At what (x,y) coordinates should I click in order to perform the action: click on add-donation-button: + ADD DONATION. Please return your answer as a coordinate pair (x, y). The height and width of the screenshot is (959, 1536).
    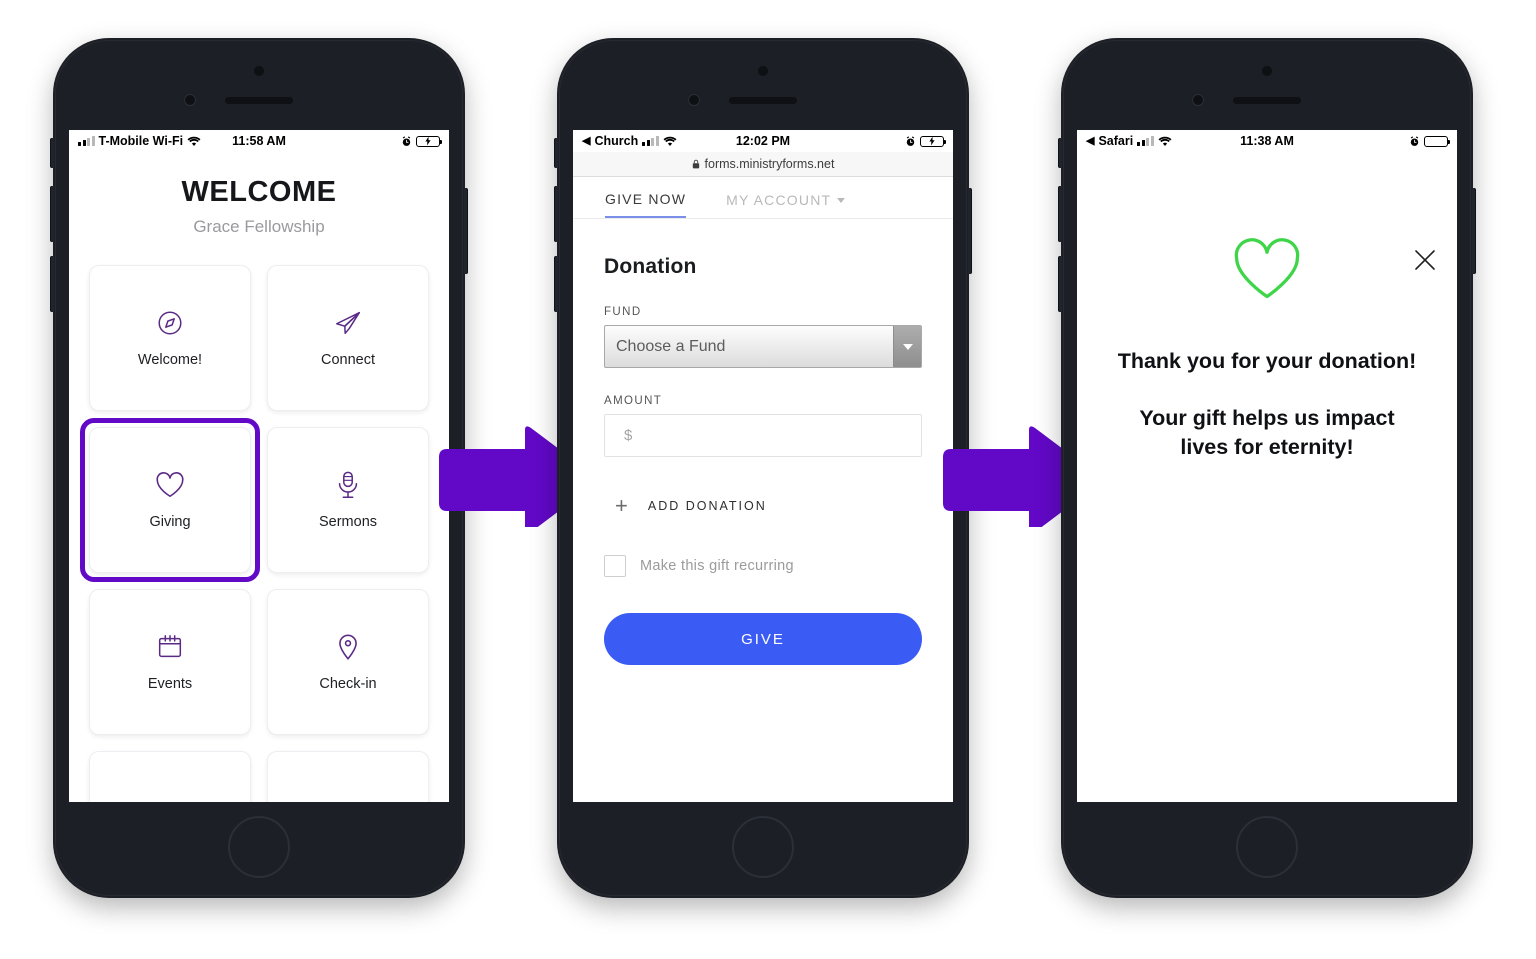
    Looking at the image, I should click on (763, 506).